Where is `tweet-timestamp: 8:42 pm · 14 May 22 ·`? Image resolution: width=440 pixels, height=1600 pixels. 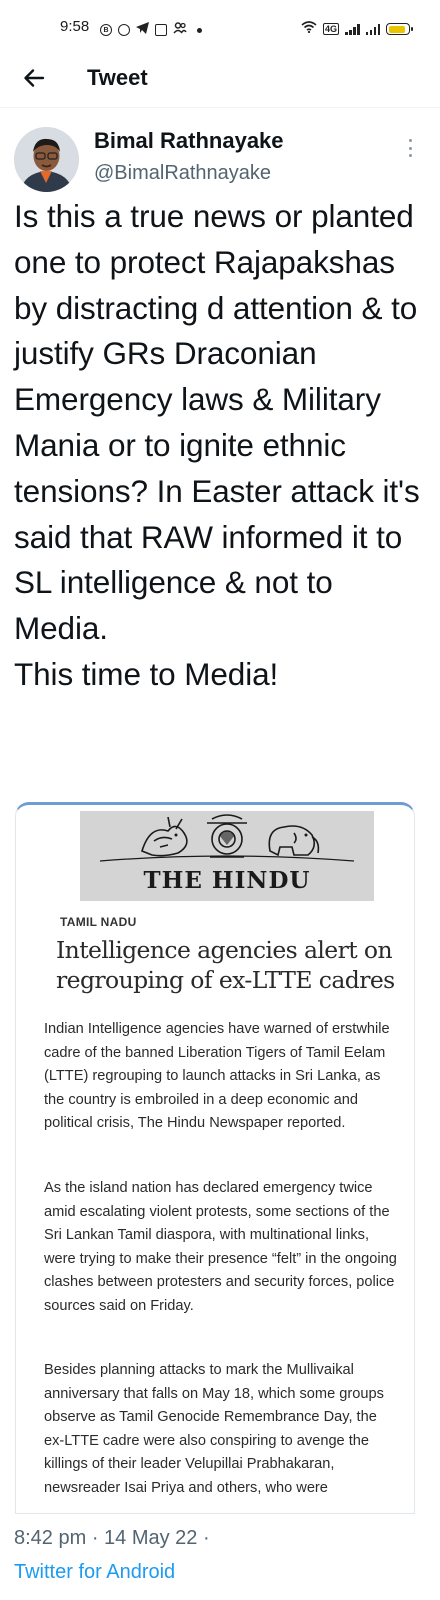
tweet-timestamp: 8:42 pm · 14 May 22 · is located at coordinates (112, 1538).